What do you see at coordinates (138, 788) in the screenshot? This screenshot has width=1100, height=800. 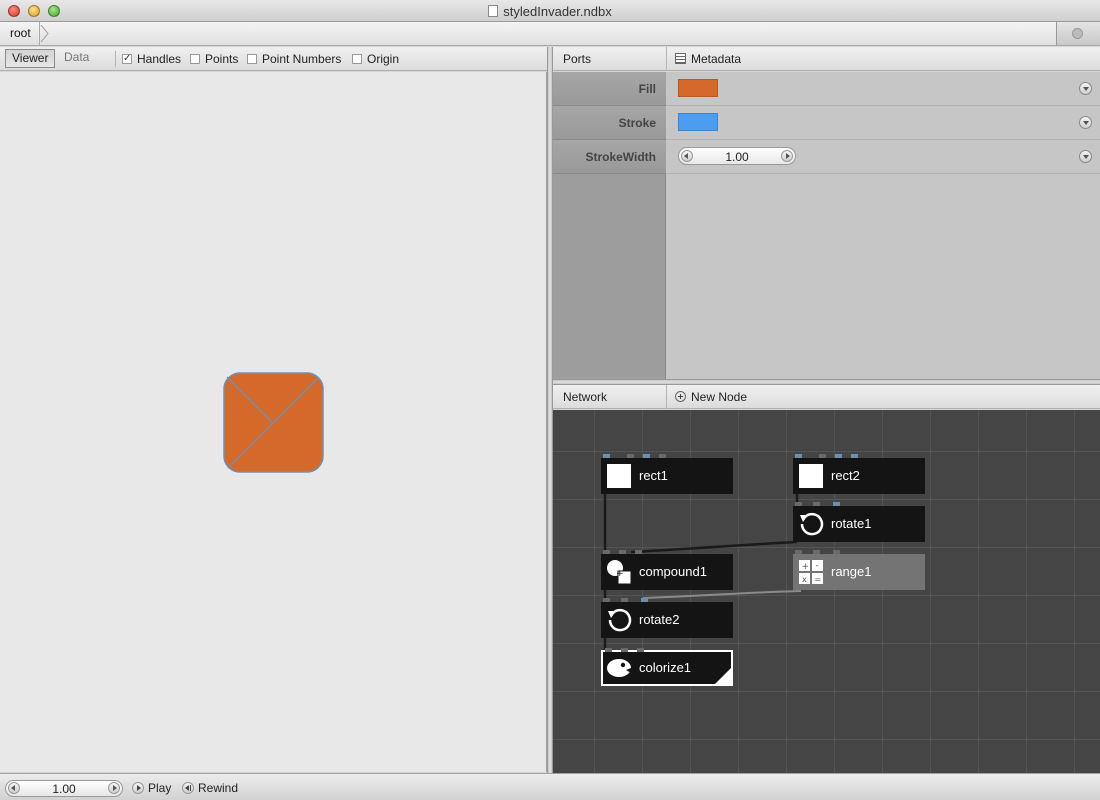 I see `play-icon` at bounding box center [138, 788].